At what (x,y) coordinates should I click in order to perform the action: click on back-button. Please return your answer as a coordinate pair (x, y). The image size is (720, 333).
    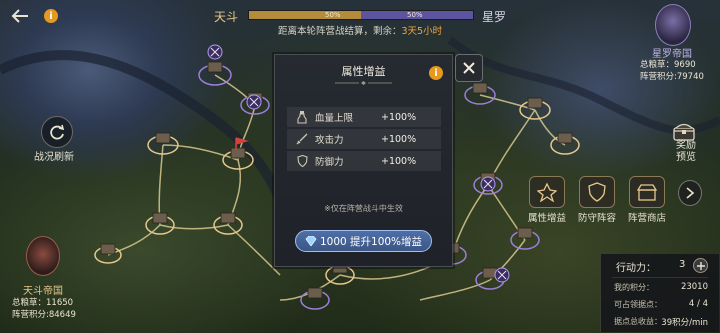
    Looking at the image, I should click on (20, 16).